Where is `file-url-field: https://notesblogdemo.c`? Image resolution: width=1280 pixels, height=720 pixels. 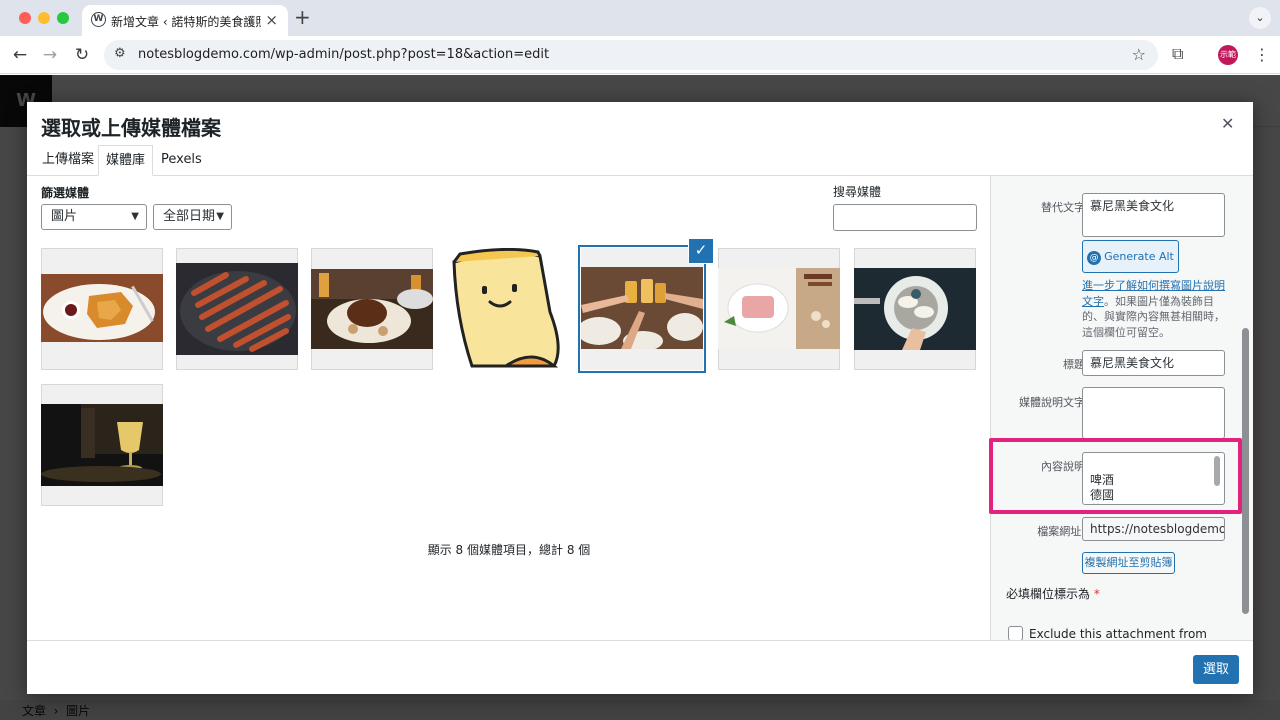 file-url-field: https://notesblogdemo.c is located at coordinates (1153, 529).